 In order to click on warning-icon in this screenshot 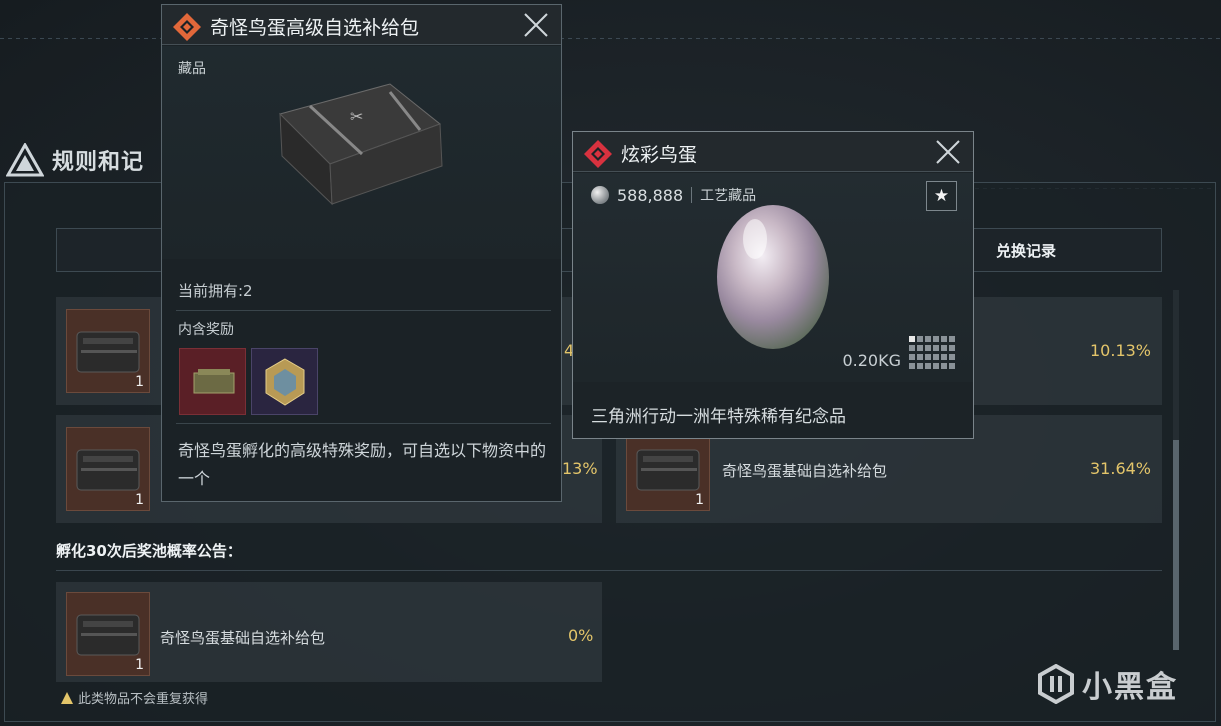, I will do `click(67, 697)`.